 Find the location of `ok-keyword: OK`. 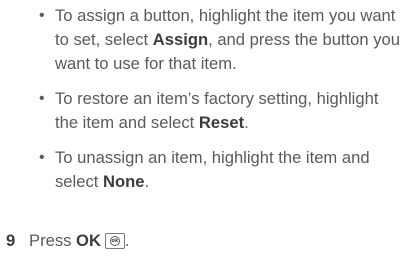

ok-keyword: OK is located at coordinates (88, 240).